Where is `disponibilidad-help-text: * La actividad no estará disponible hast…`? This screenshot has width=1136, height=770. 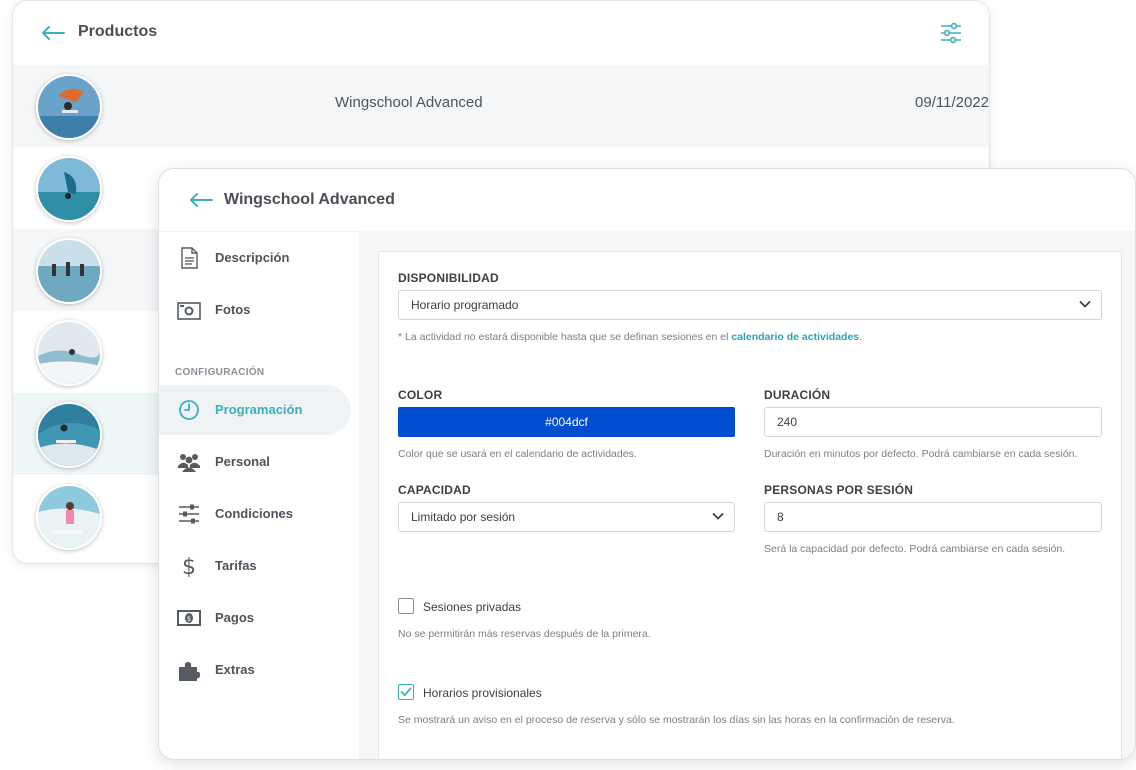
disponibilidad-help-text: * La actividad no estará disponible hast… is located at coordinates (565, 337).